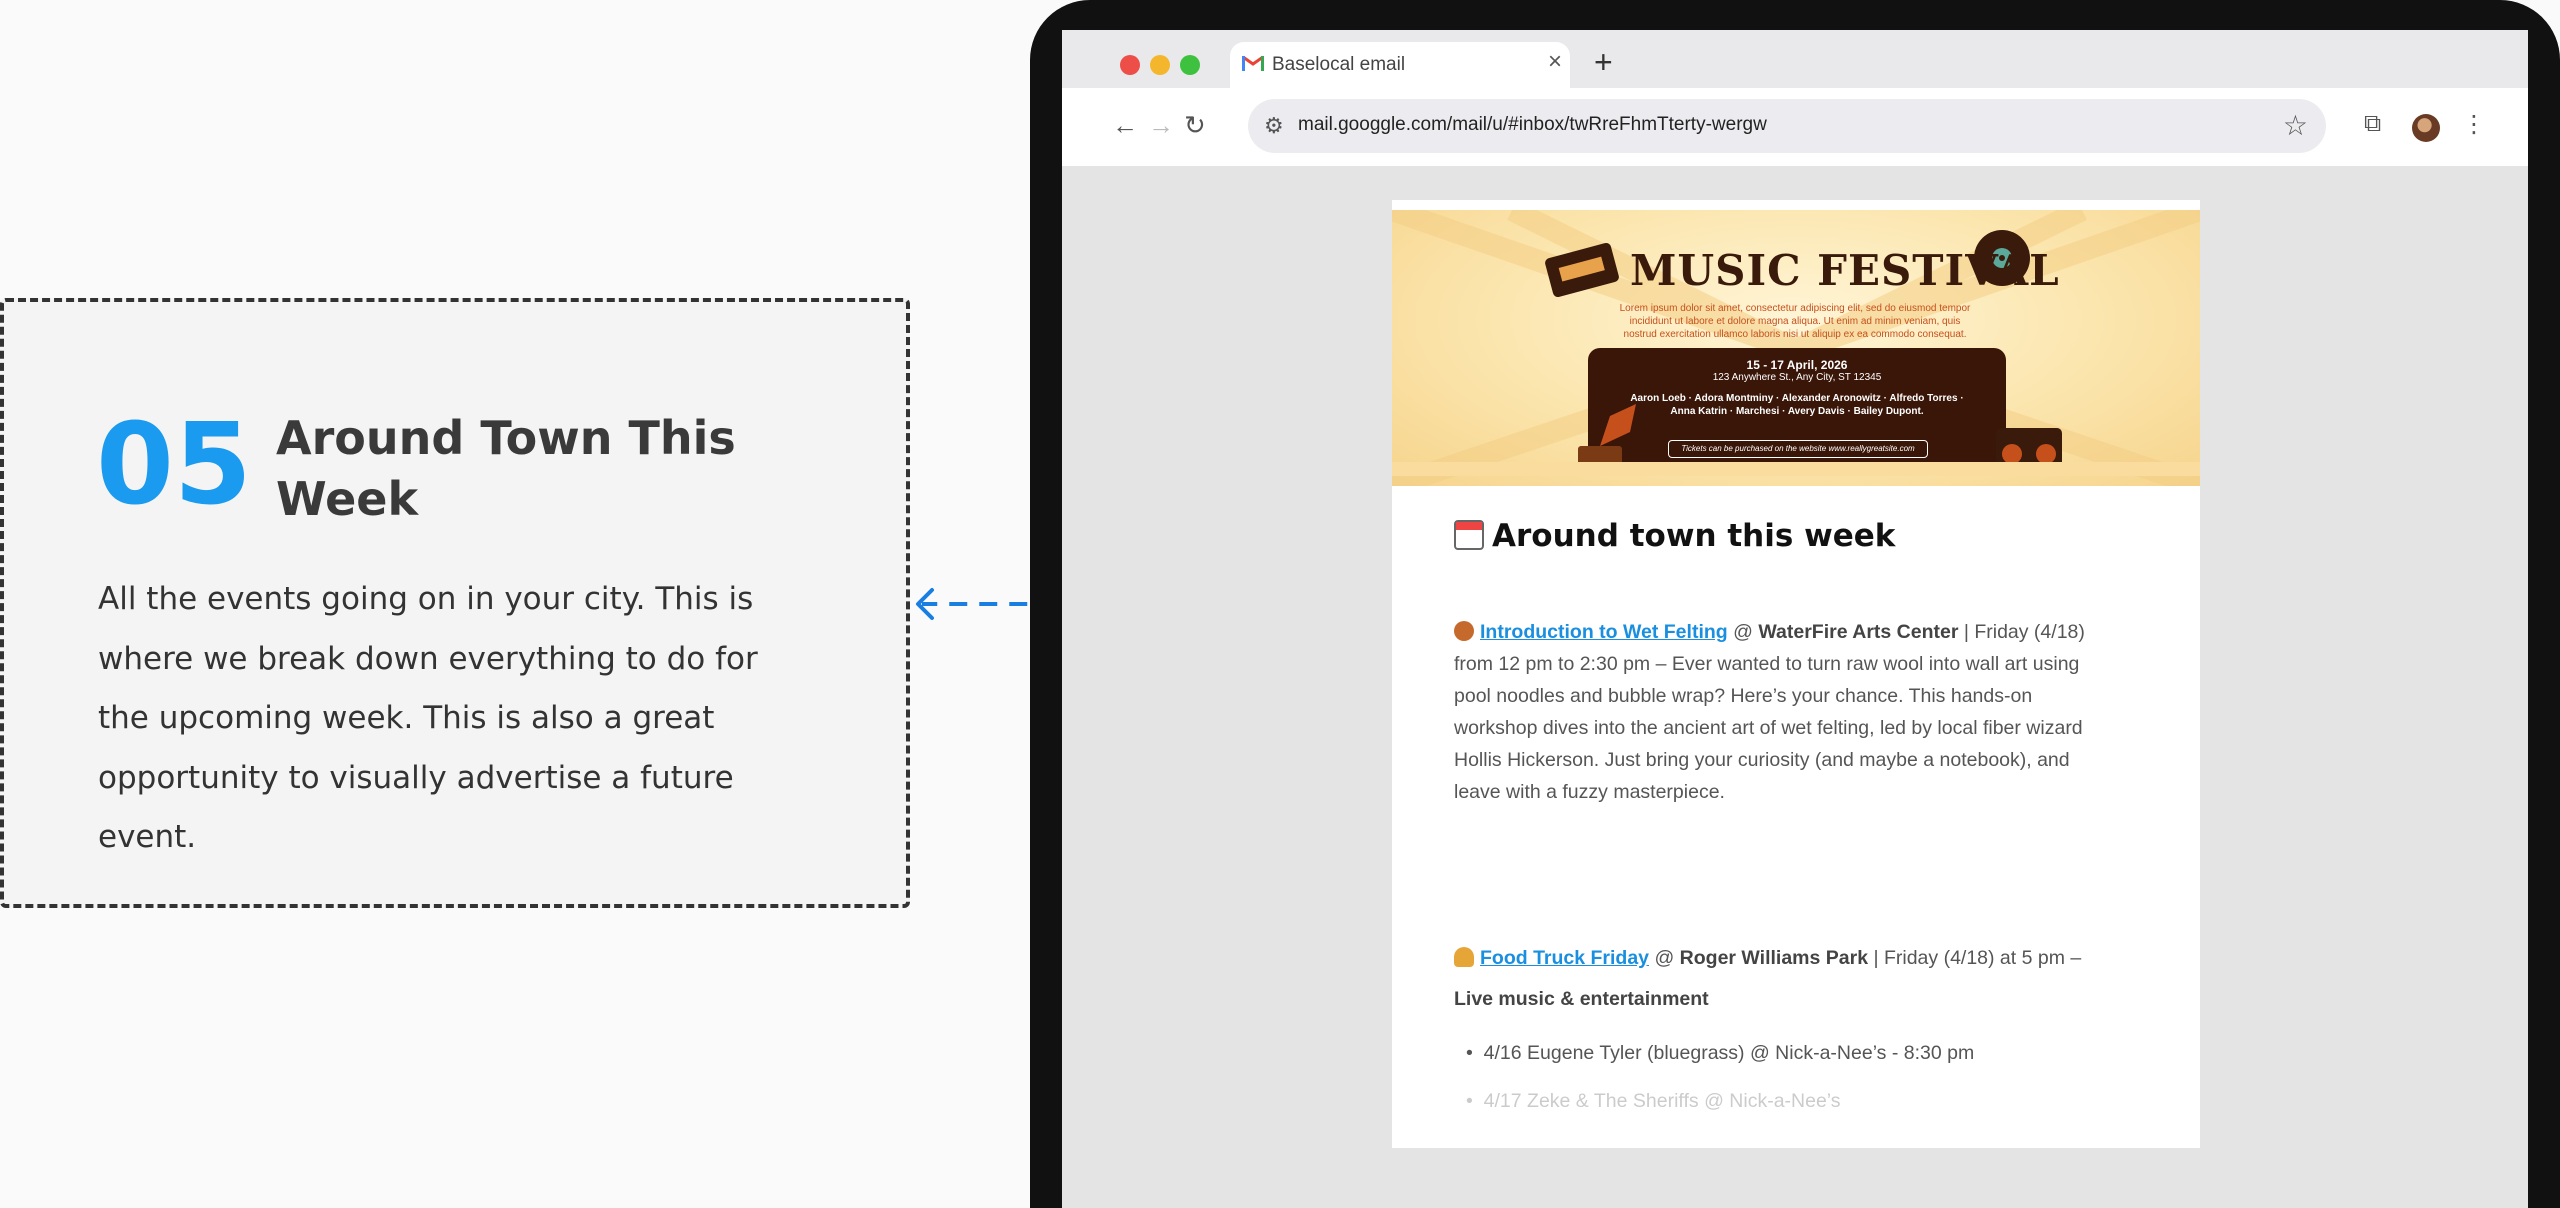 This screenshot has height=1208, width=2560. What do you see at coordinates (1274, 126) in the screenshot?
I see `site-settings-icon: ⚙` at bounding box center [1274, 126].